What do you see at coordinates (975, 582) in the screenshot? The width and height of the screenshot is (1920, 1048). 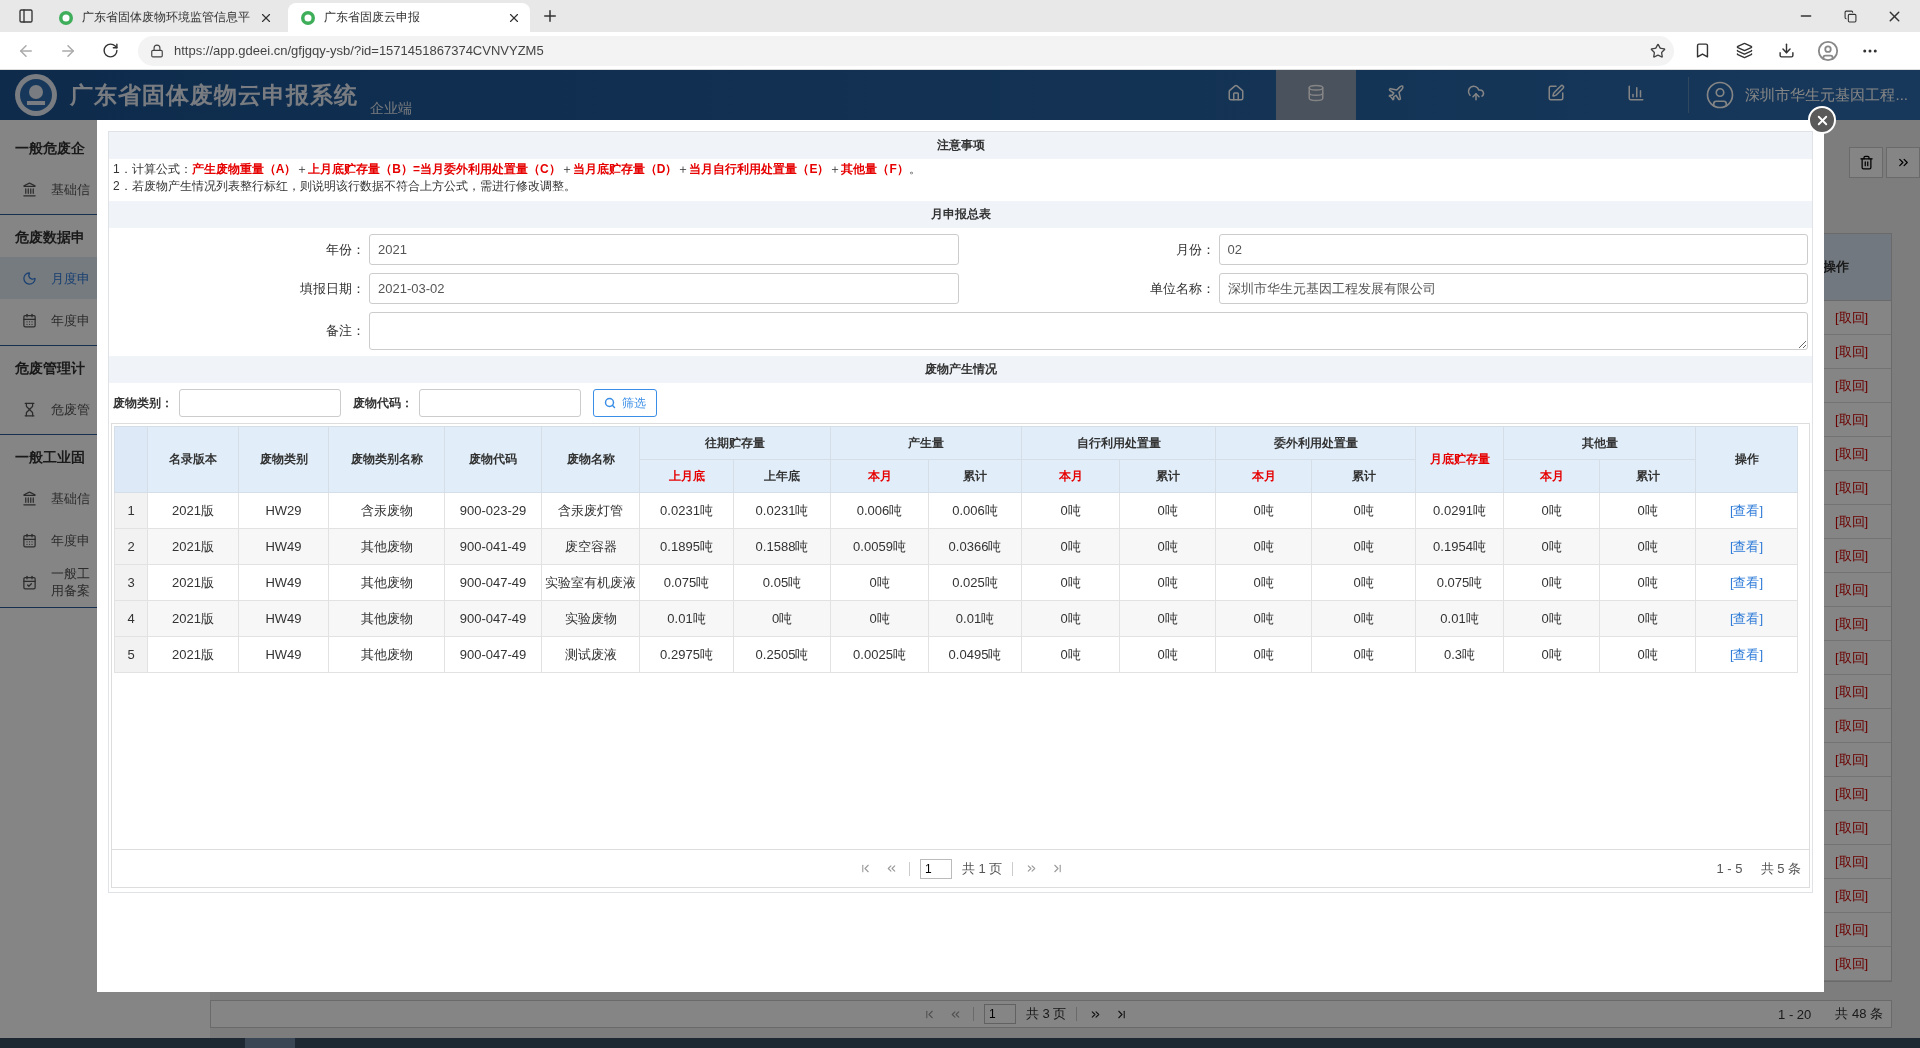 I see `table-cell: 0.025吨` at bounding box center [975, 582].